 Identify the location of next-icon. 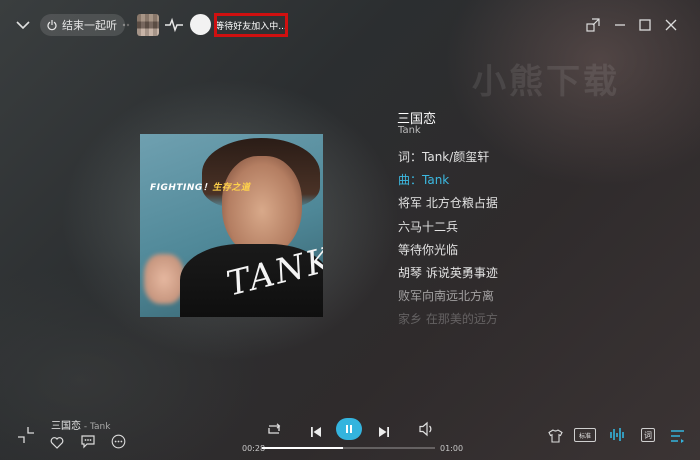
(384, 430).